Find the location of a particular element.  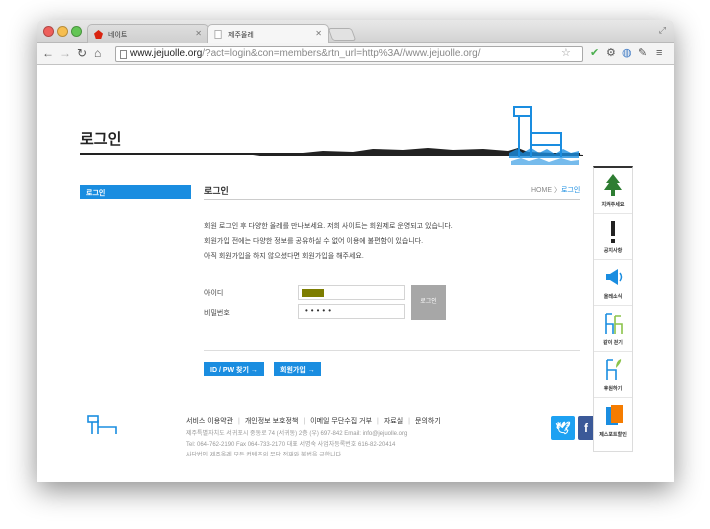

header-rule is located at coordinates (330, 154).